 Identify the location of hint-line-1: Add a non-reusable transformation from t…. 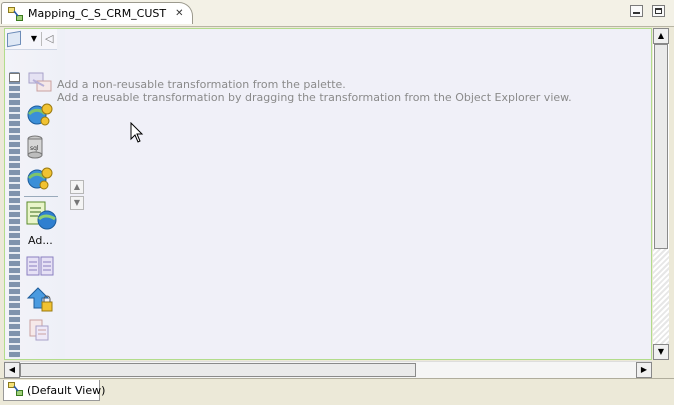
(201, 84).